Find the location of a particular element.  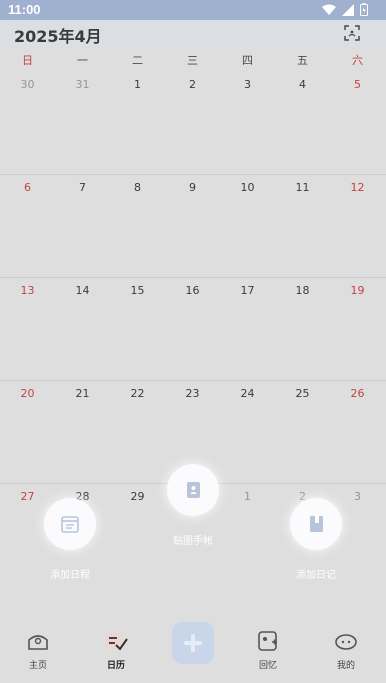

sticker-journal-button is located at coordinates (193, 490).